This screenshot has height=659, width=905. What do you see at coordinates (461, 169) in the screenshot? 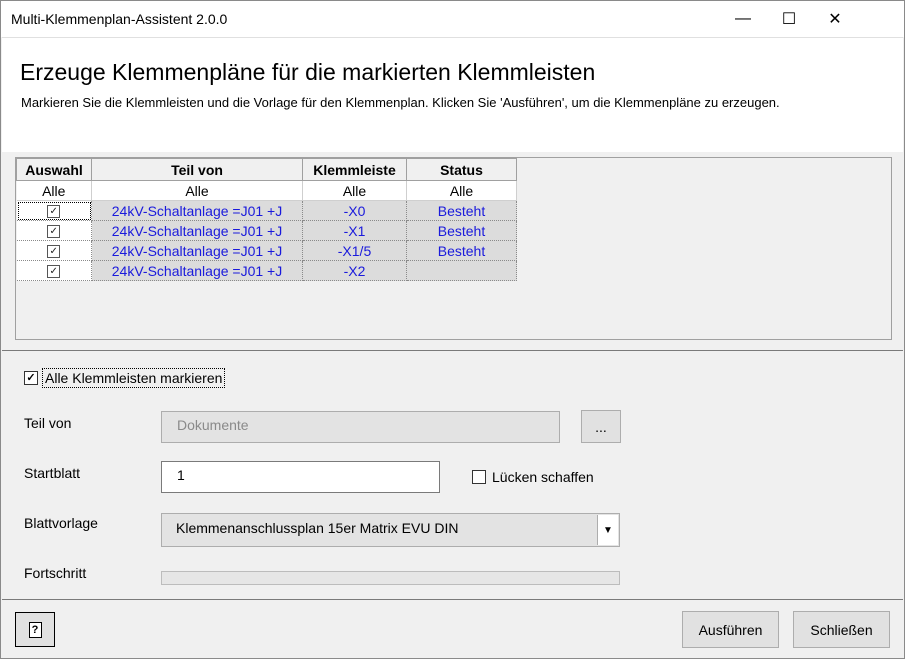
I see `column-header-status: Status` at bounding box center [461, 169].